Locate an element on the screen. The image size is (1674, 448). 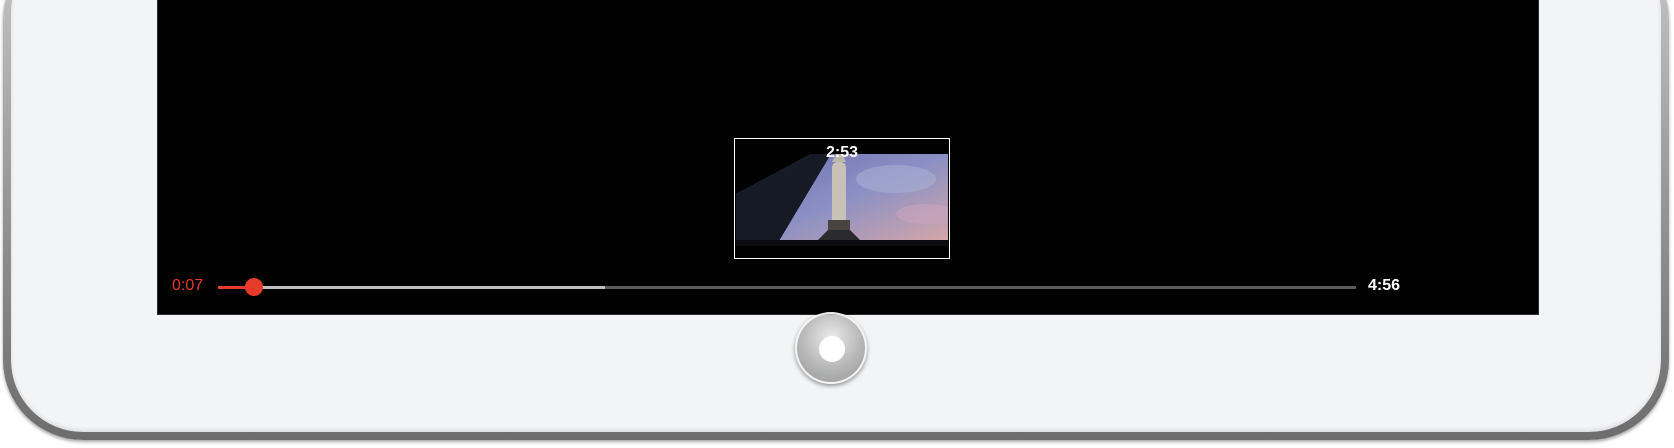
preview-time-label: 2:53 is located at coordinates (842, 152).